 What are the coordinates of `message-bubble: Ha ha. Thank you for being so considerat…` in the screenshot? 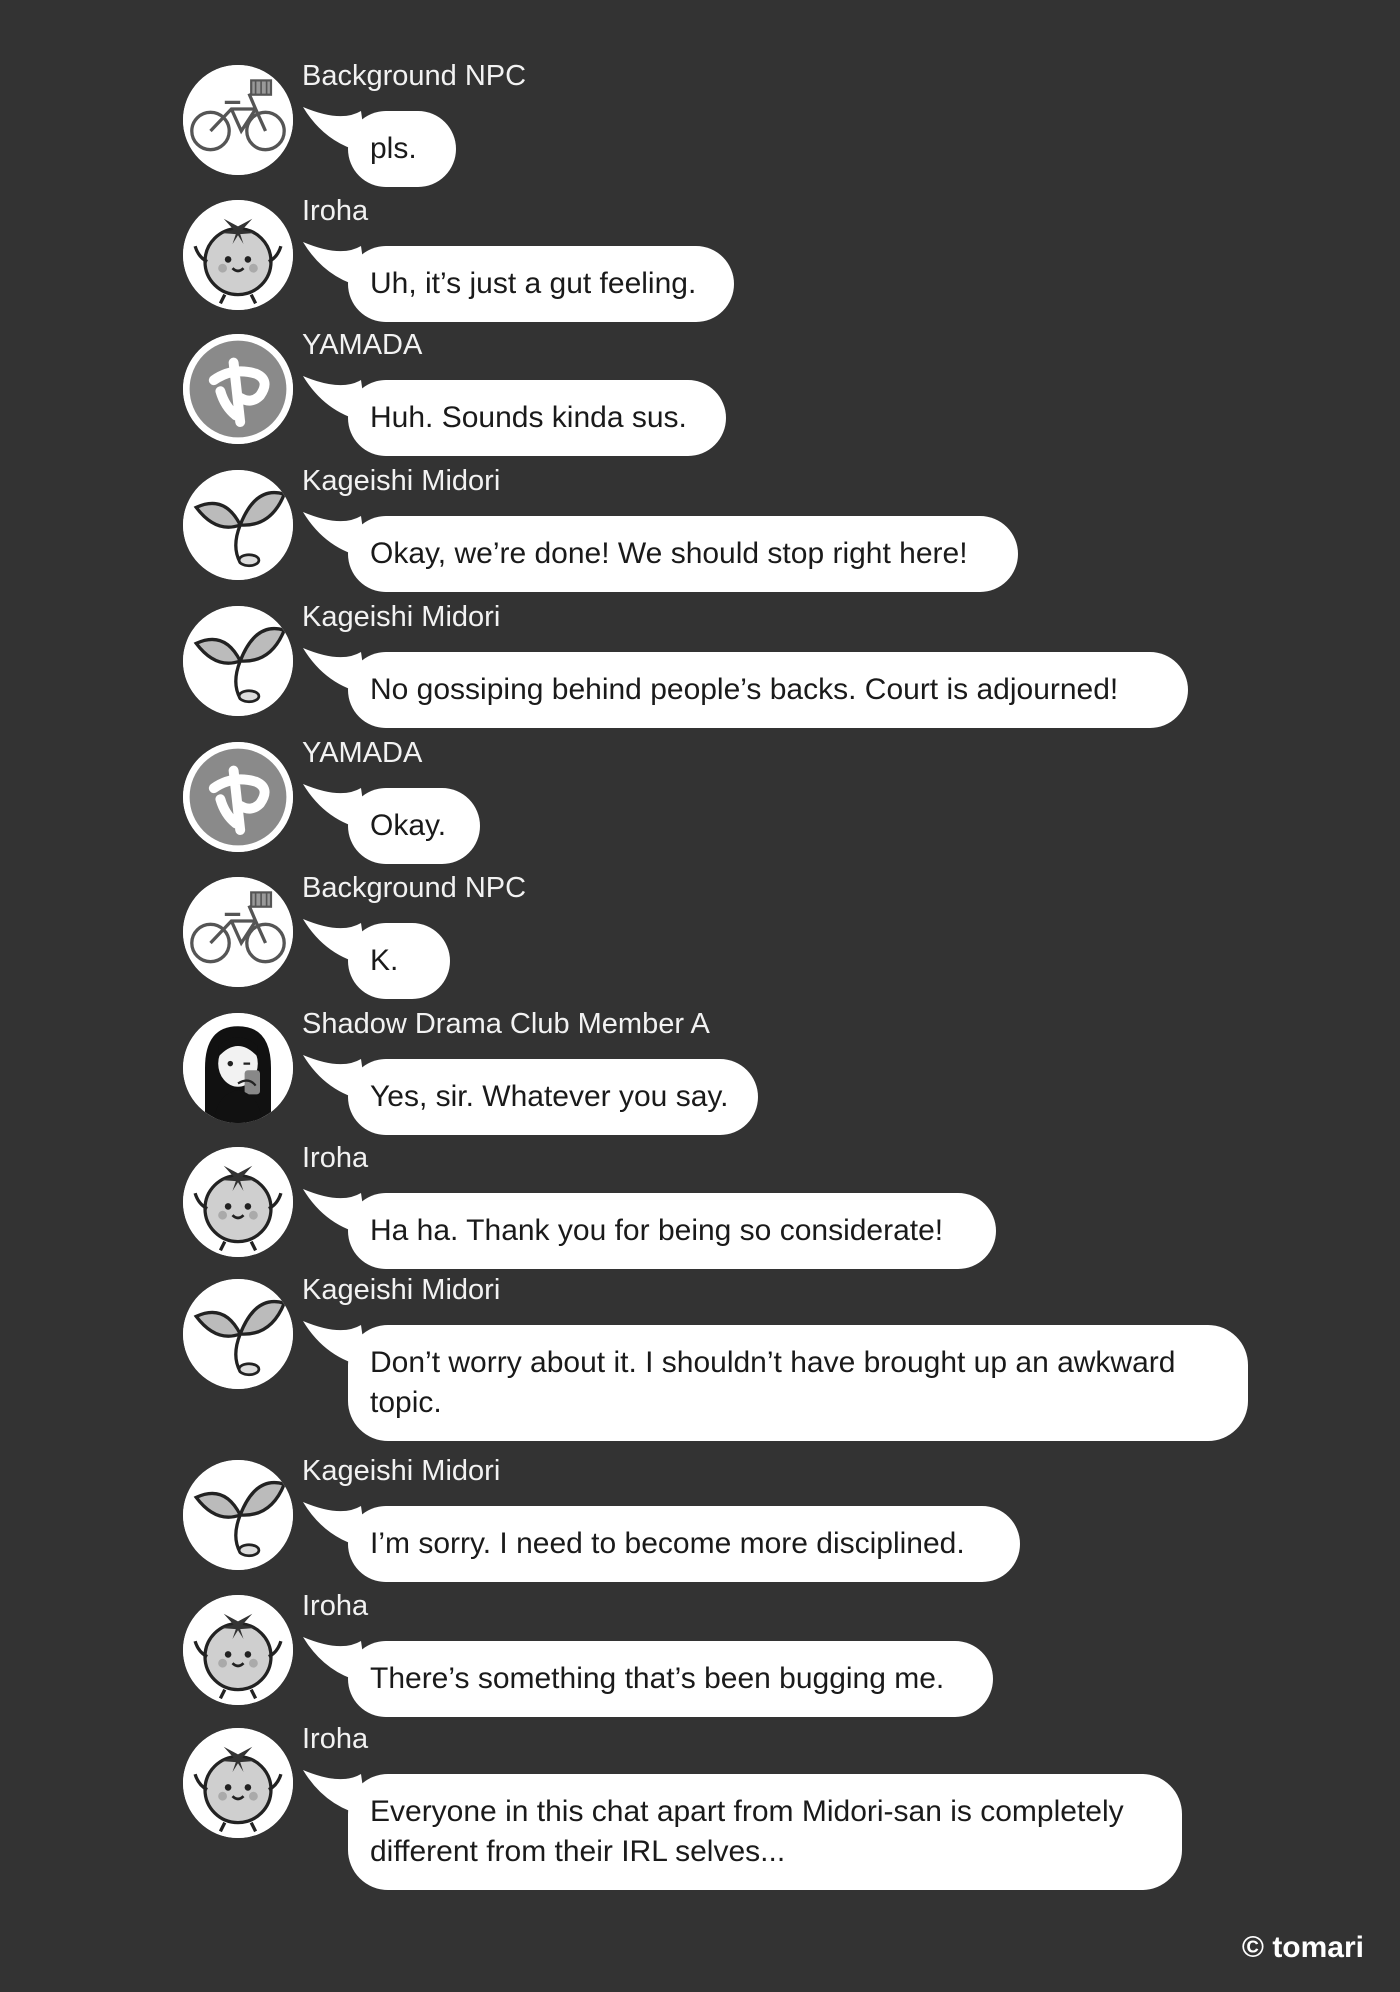 It's located at (672, 1231).